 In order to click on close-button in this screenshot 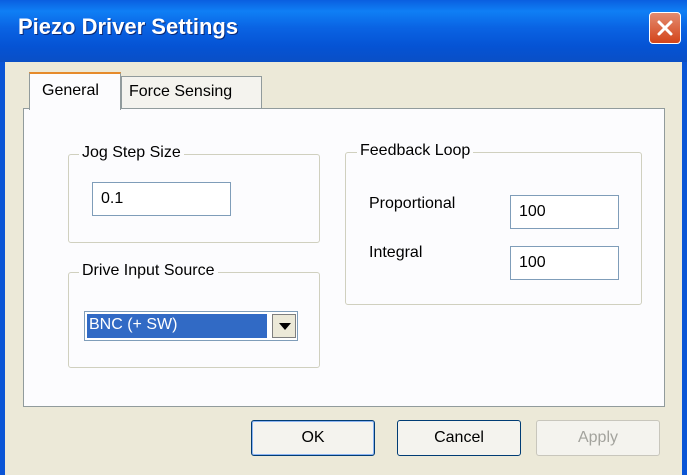, I will do `click(665, 28)`.